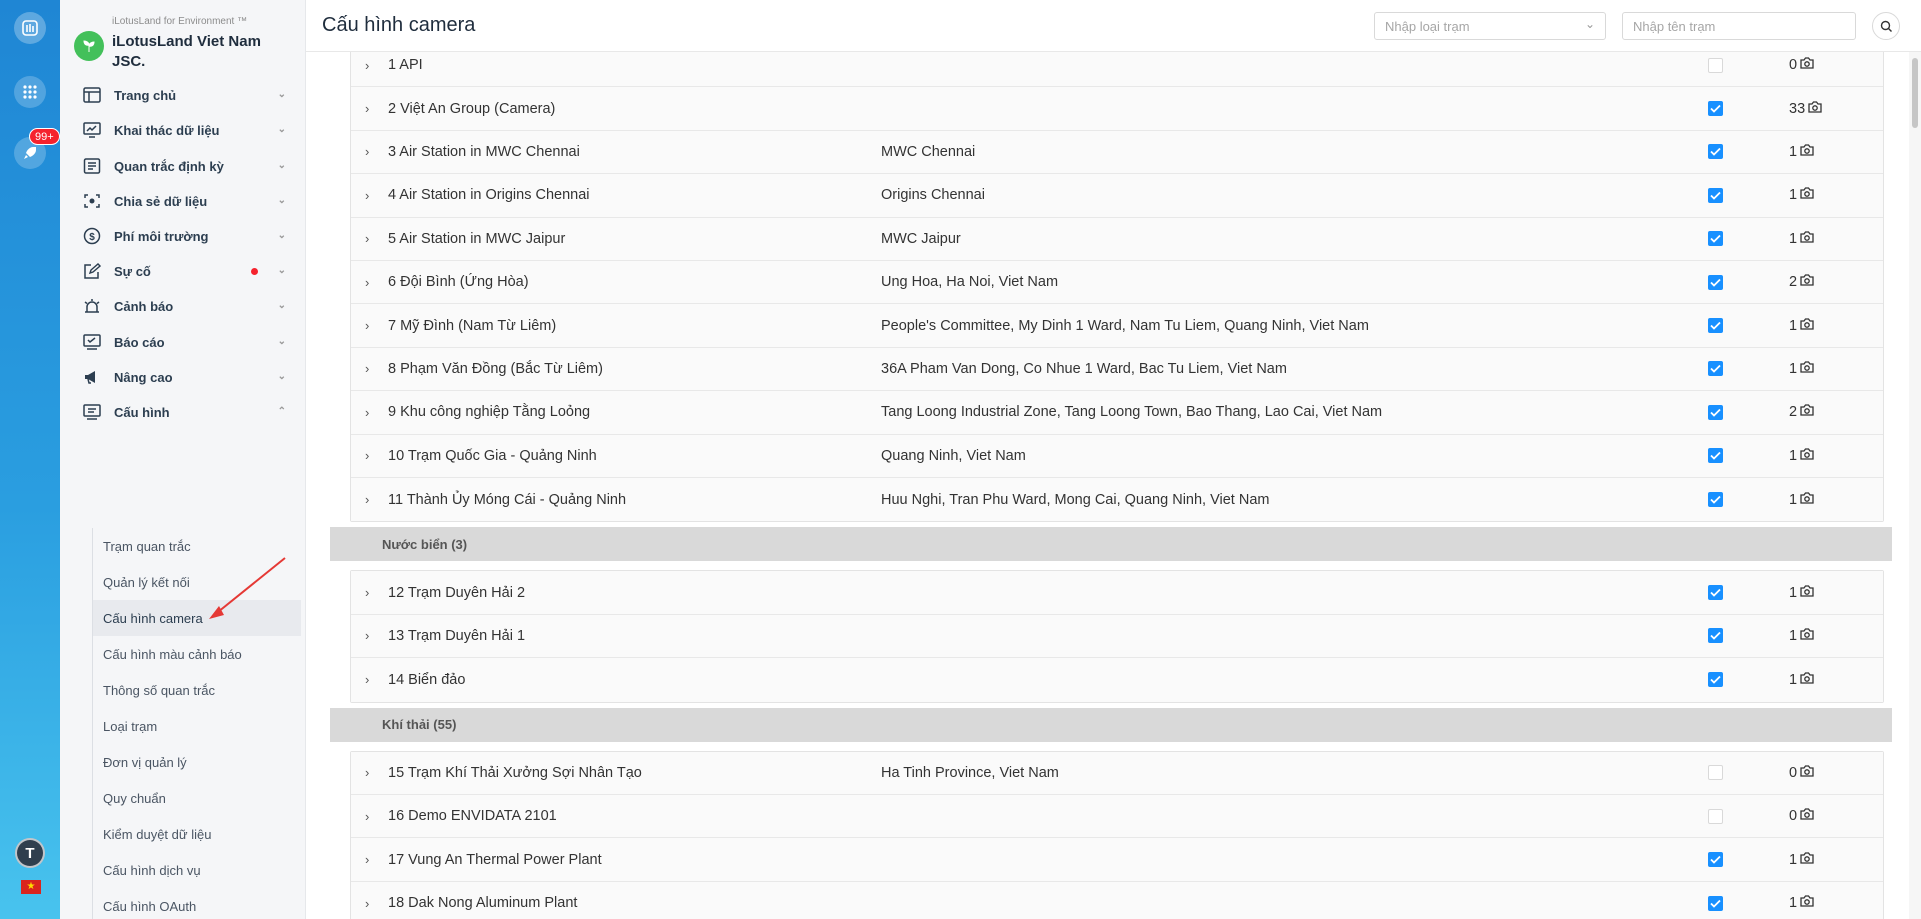 This screenshot has height=919, width=1921. Describe the element at coordinates (197, 582) in the screenshot. I see `submenu-item: Quản lý kết nối` at that location.